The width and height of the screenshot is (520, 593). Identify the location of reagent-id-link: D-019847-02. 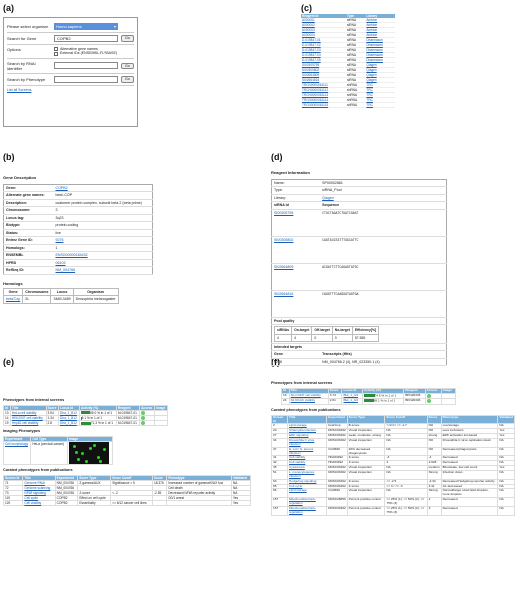
(311, 45).